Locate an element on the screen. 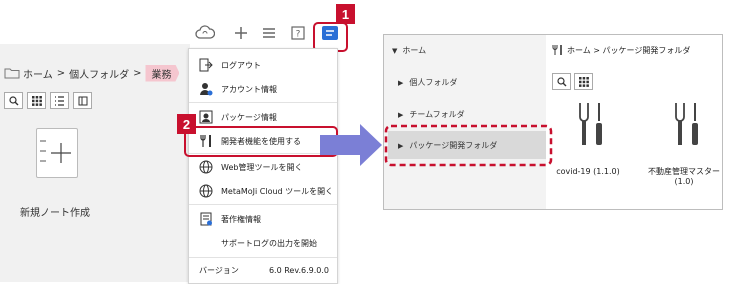  menu-item-label: ログアウト is located at coordinates (241, 65).